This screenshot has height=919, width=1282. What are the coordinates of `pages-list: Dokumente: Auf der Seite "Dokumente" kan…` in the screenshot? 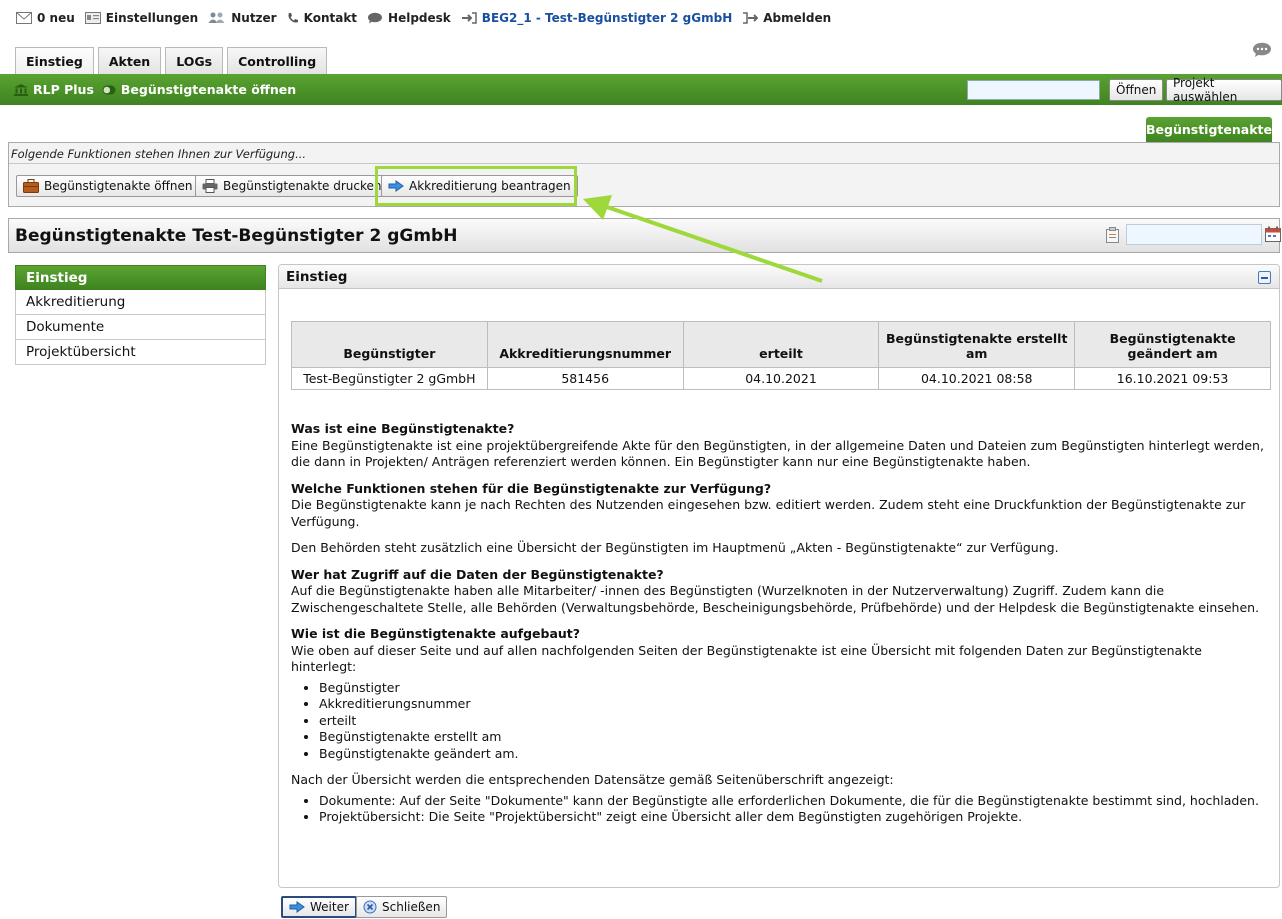 It's located at (781, 809).